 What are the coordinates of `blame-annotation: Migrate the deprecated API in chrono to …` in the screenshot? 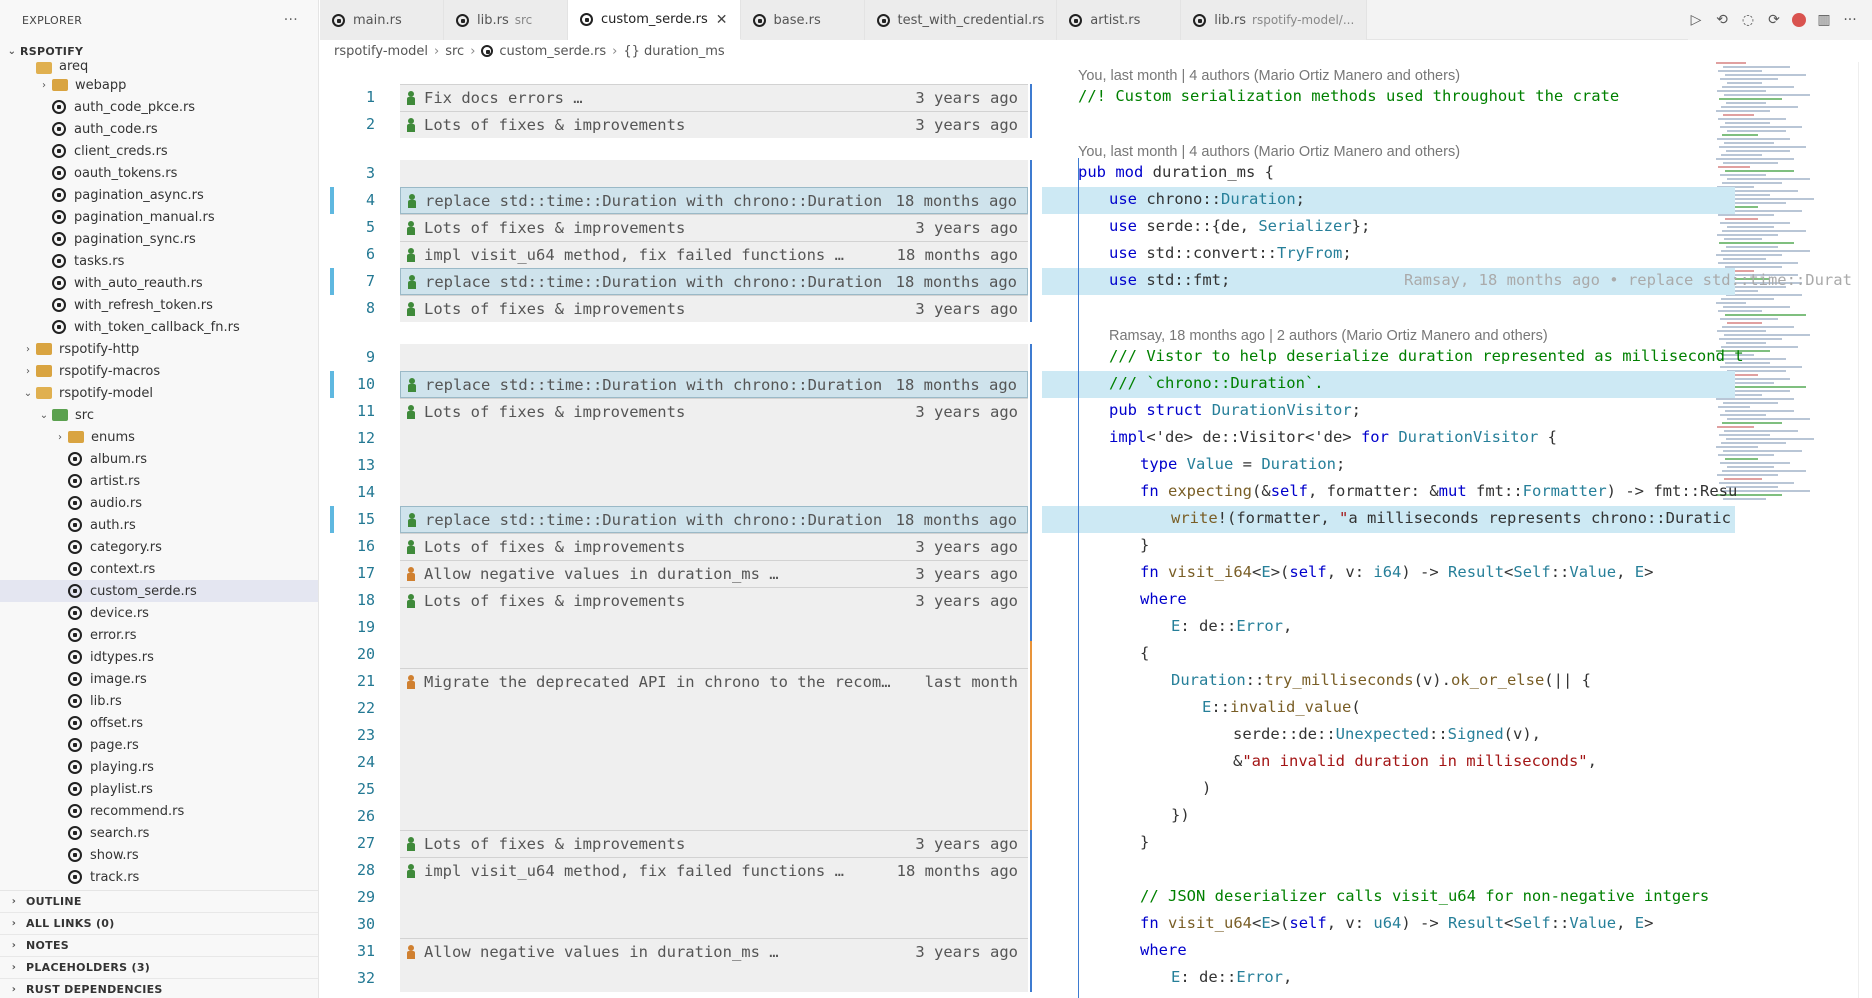 It's located at (714, 681).